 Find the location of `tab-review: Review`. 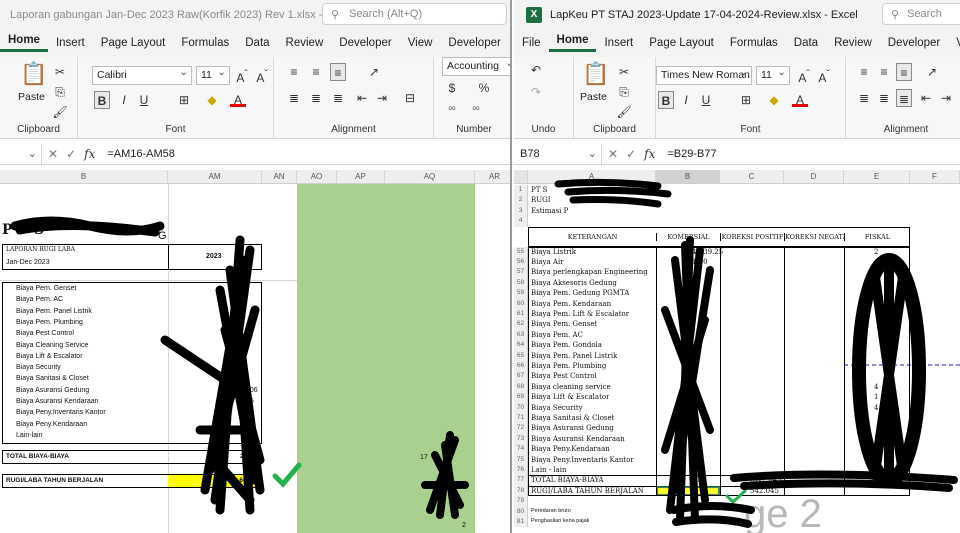

tab-review: Review is located at coordinates (305, 43).